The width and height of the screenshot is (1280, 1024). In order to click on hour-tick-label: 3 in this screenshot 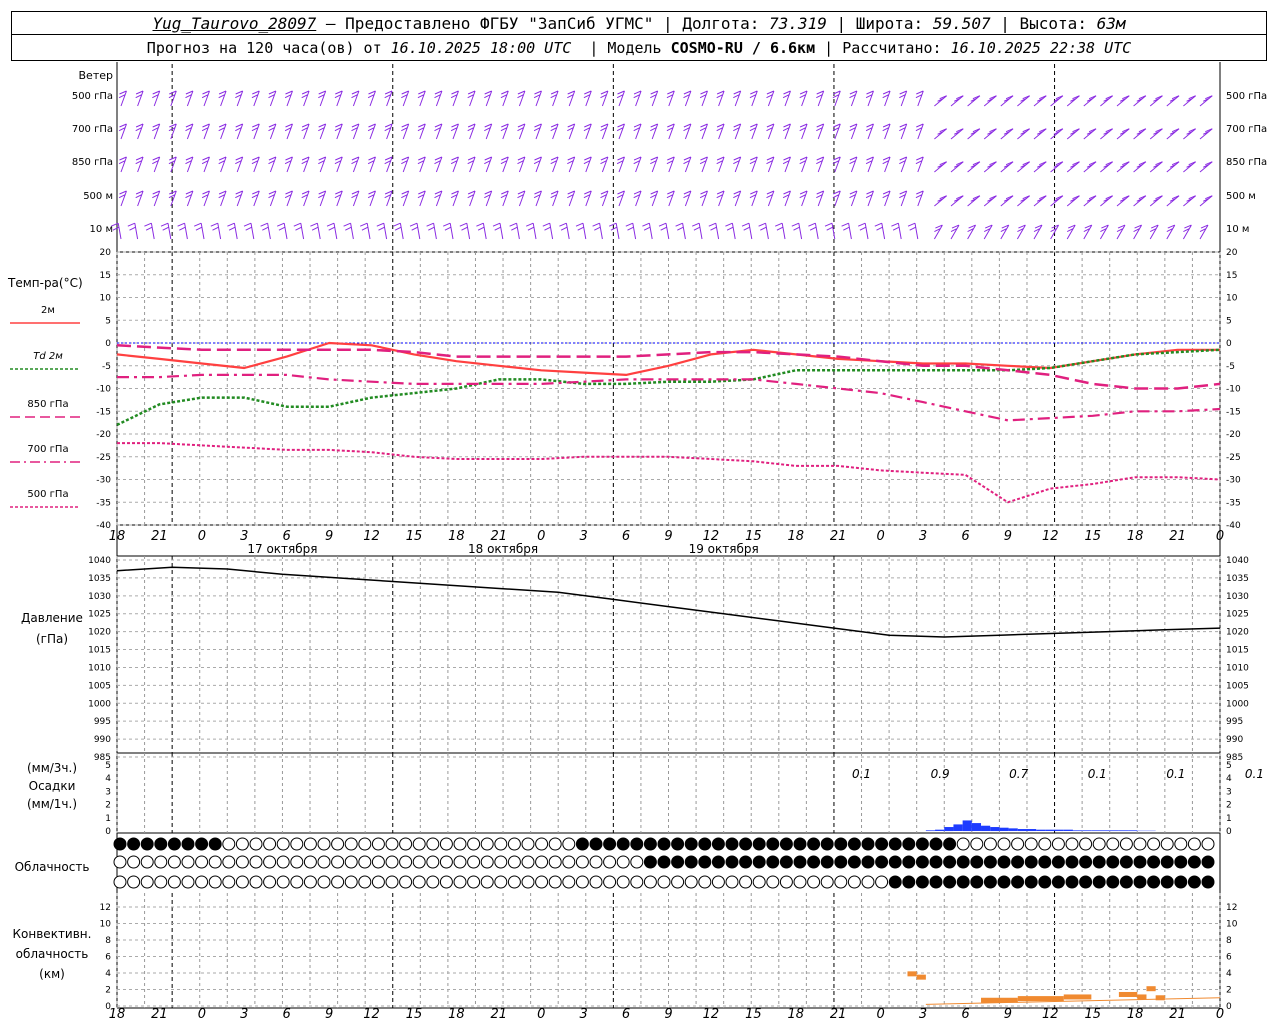, I will do `click(244, 1014)`.